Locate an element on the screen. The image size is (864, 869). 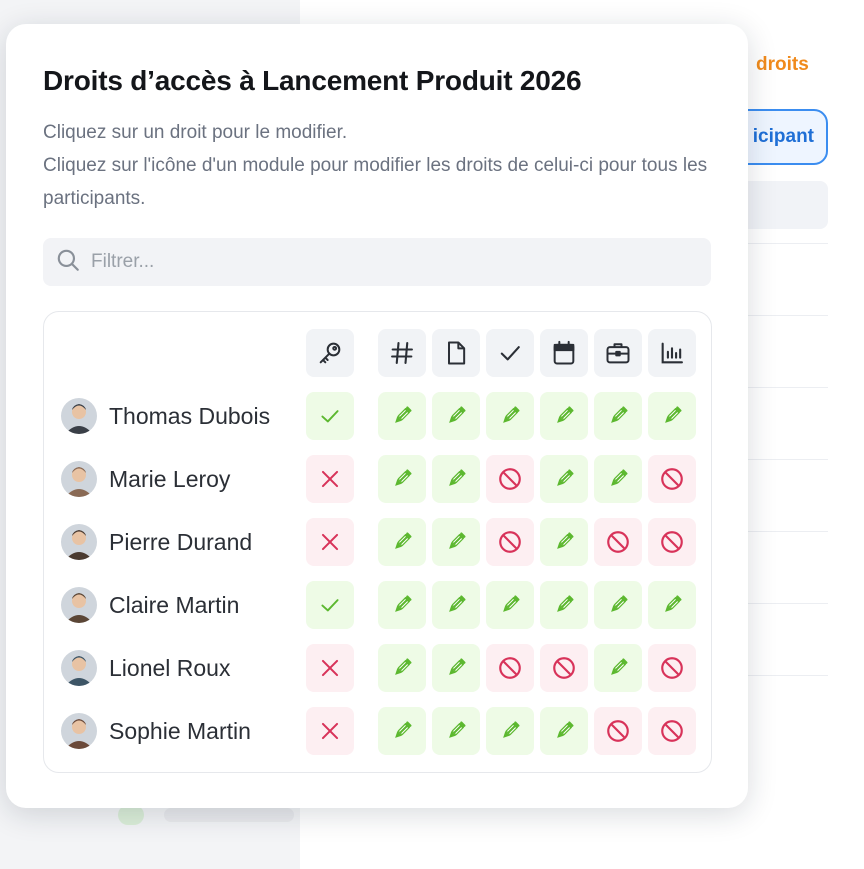
dialog-title: Droits d’accès à Lancement Produit 2026 is located at coordinates (312, 80).